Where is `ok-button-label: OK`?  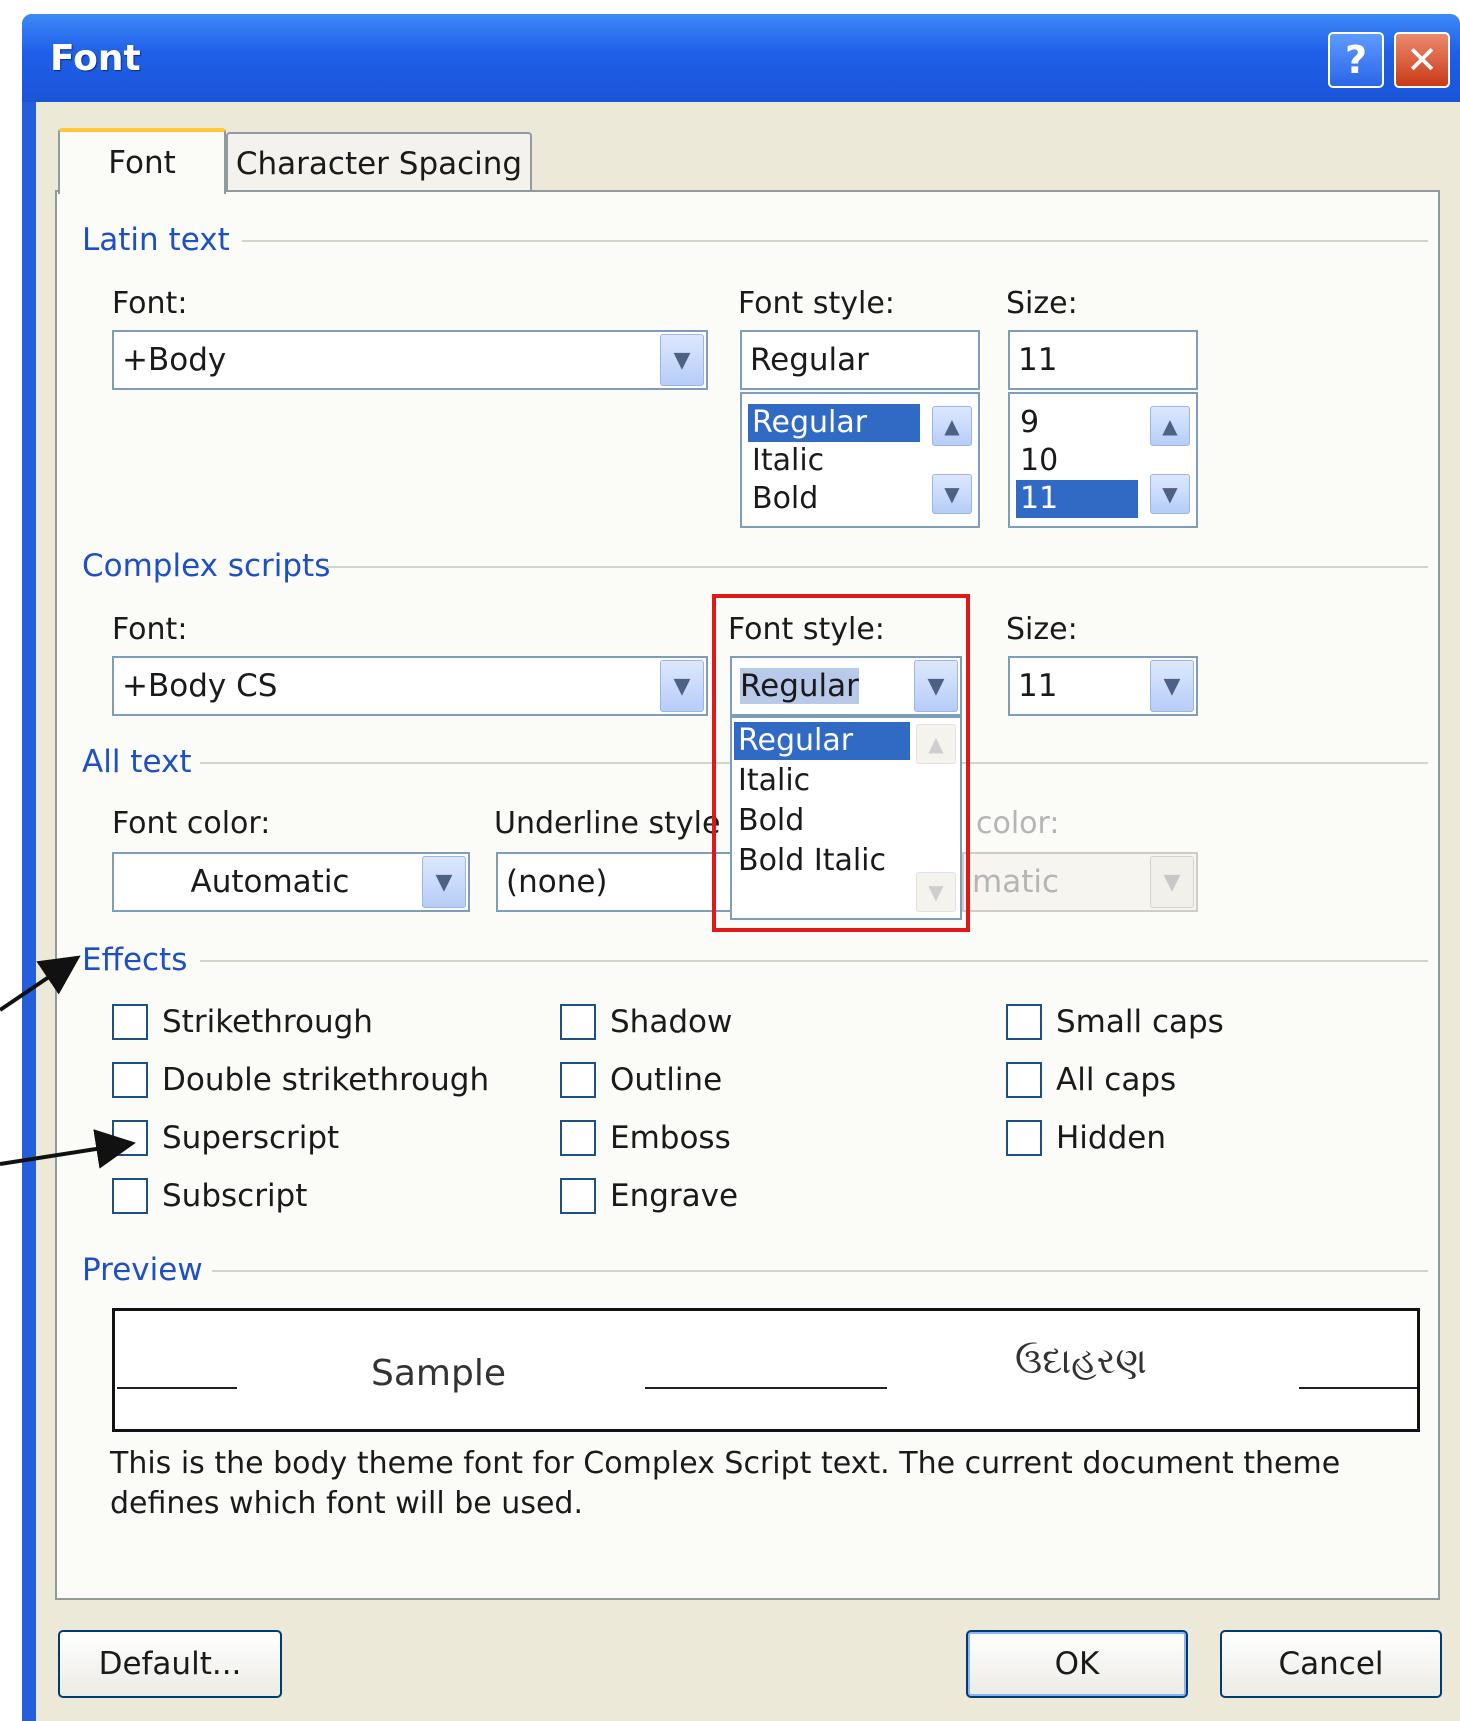 ok-button-label: OK is located at coordinates (1077, 1664).